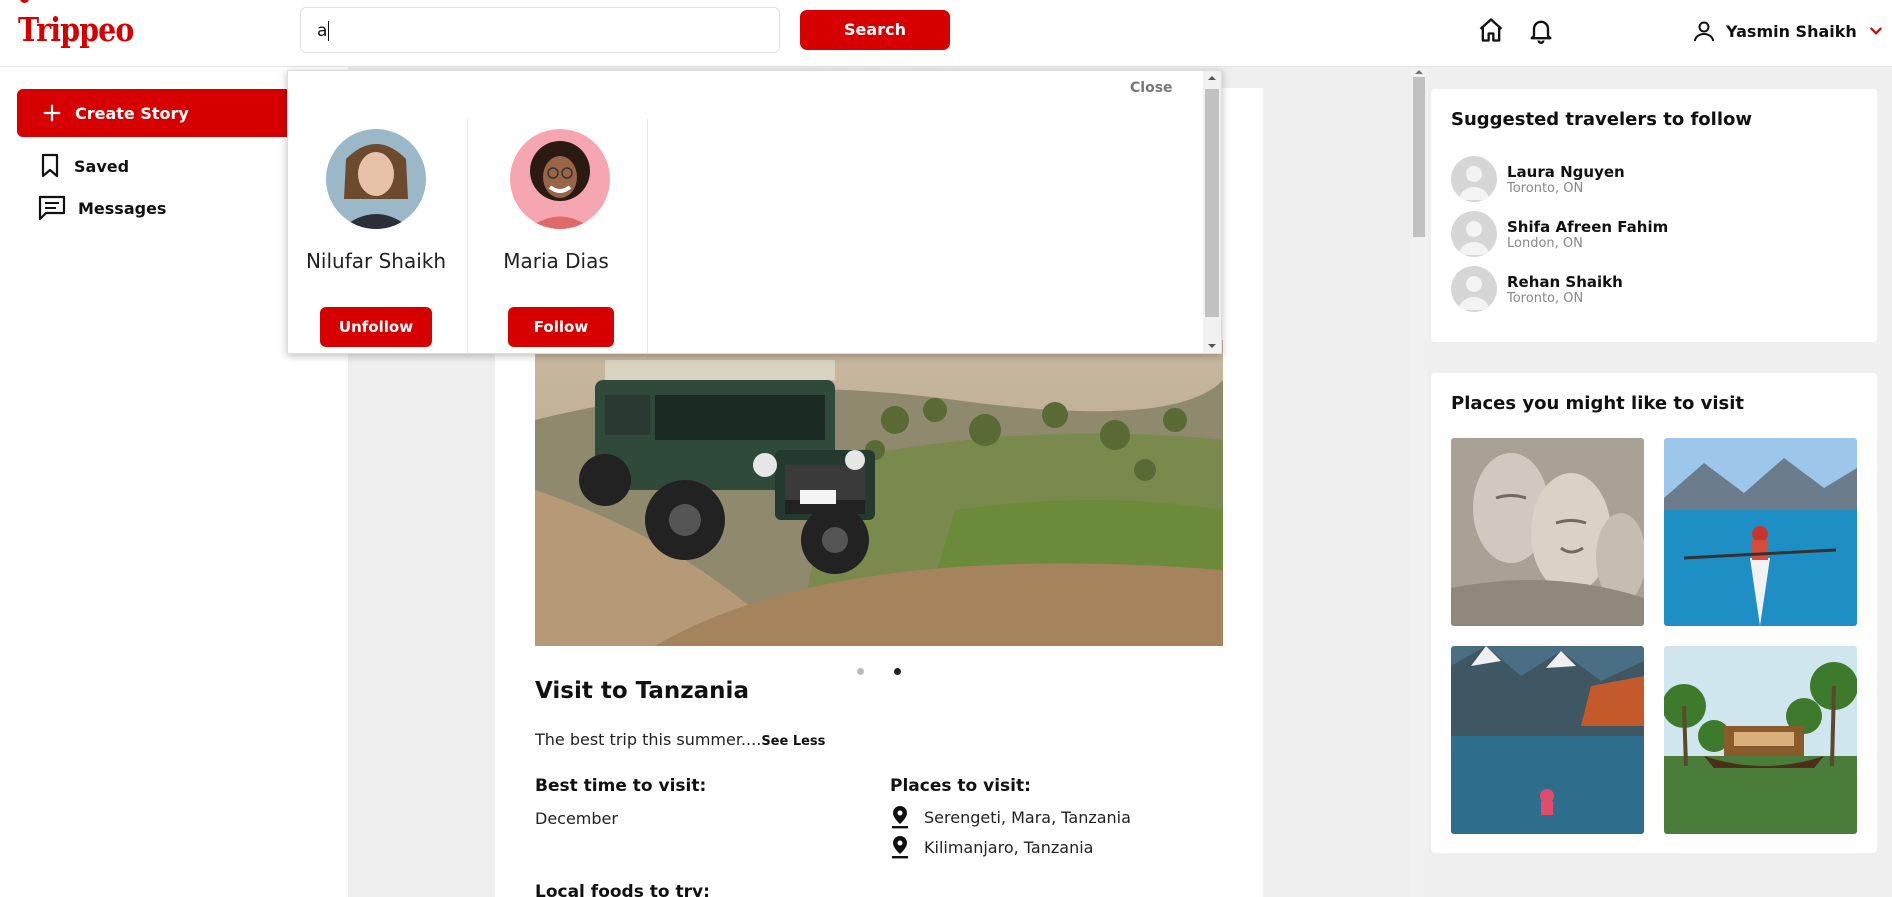  I want to click on plus-icon, so click(52, 113).